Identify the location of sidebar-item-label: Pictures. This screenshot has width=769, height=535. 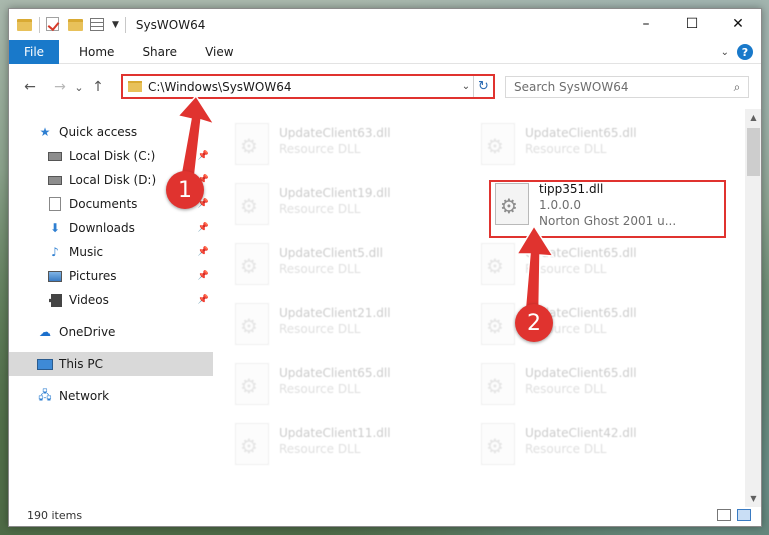
(93, 276).